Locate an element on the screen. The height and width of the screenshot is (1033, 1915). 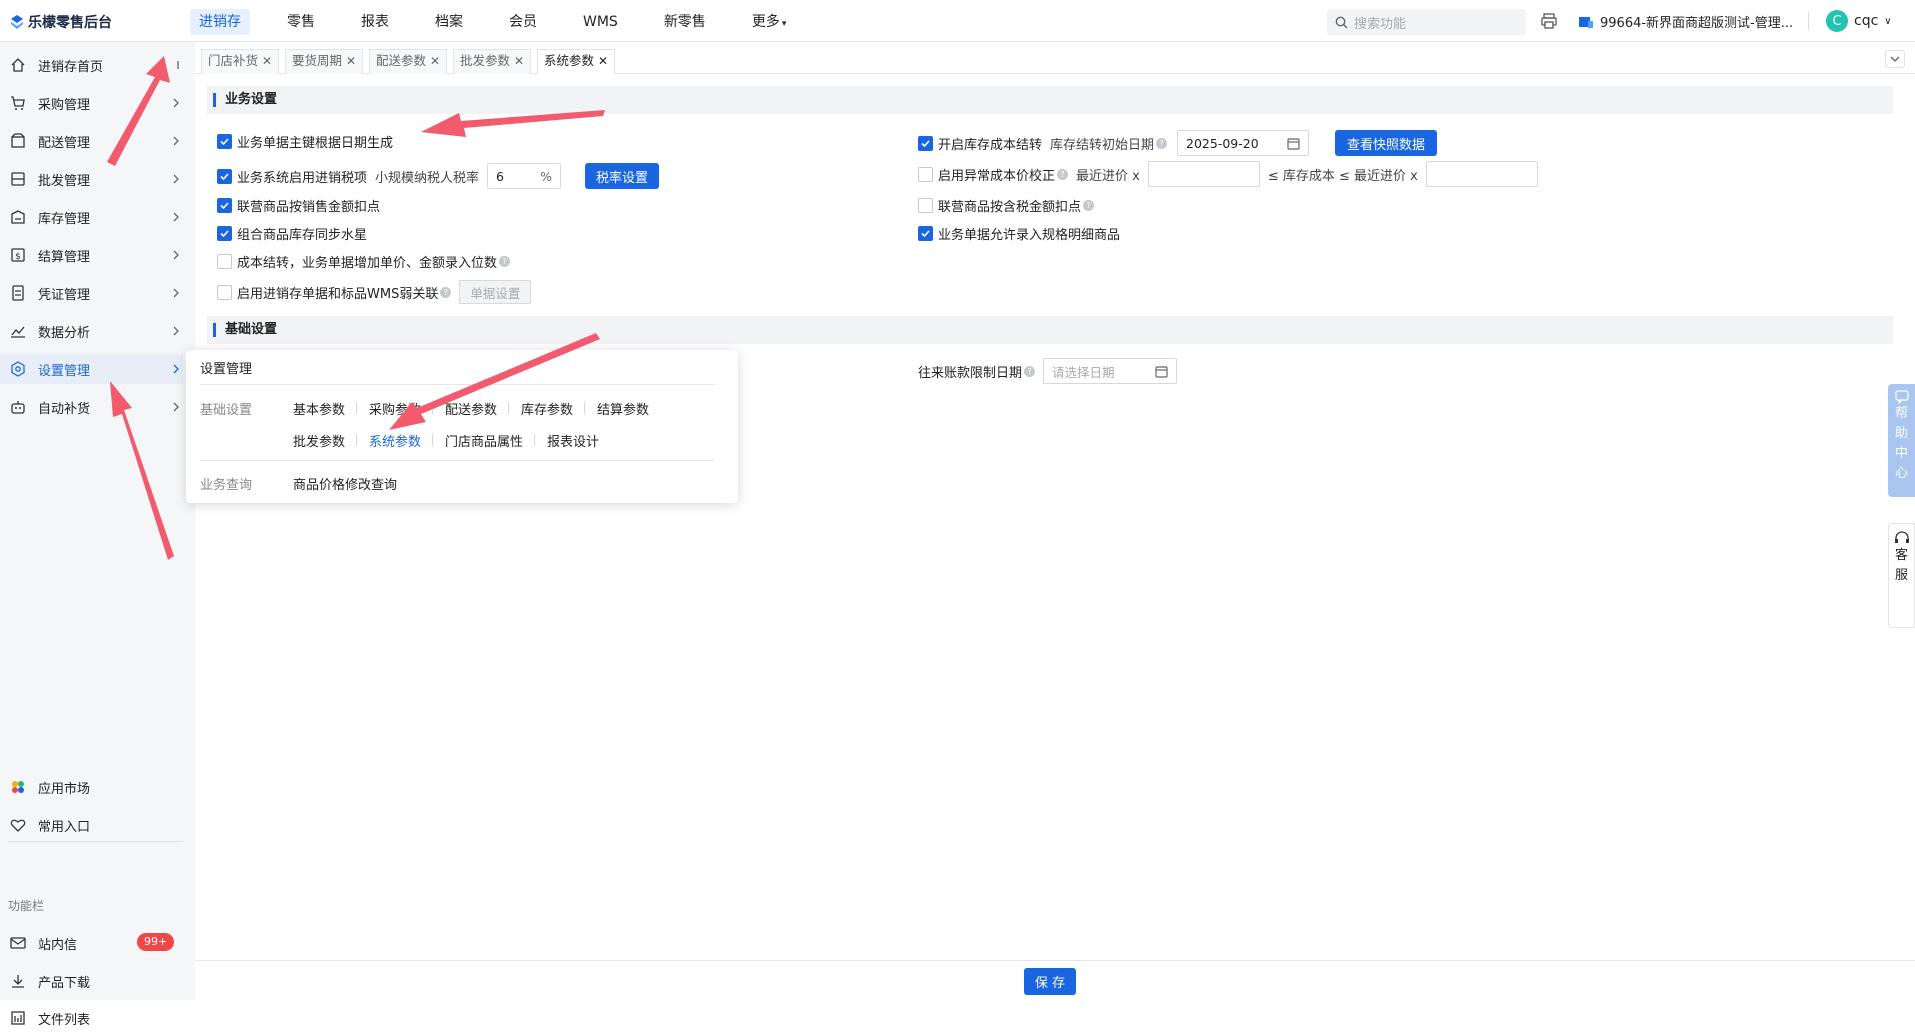
sidebar-item-app-market: 应用市场 is located at coordinates (91, 787).